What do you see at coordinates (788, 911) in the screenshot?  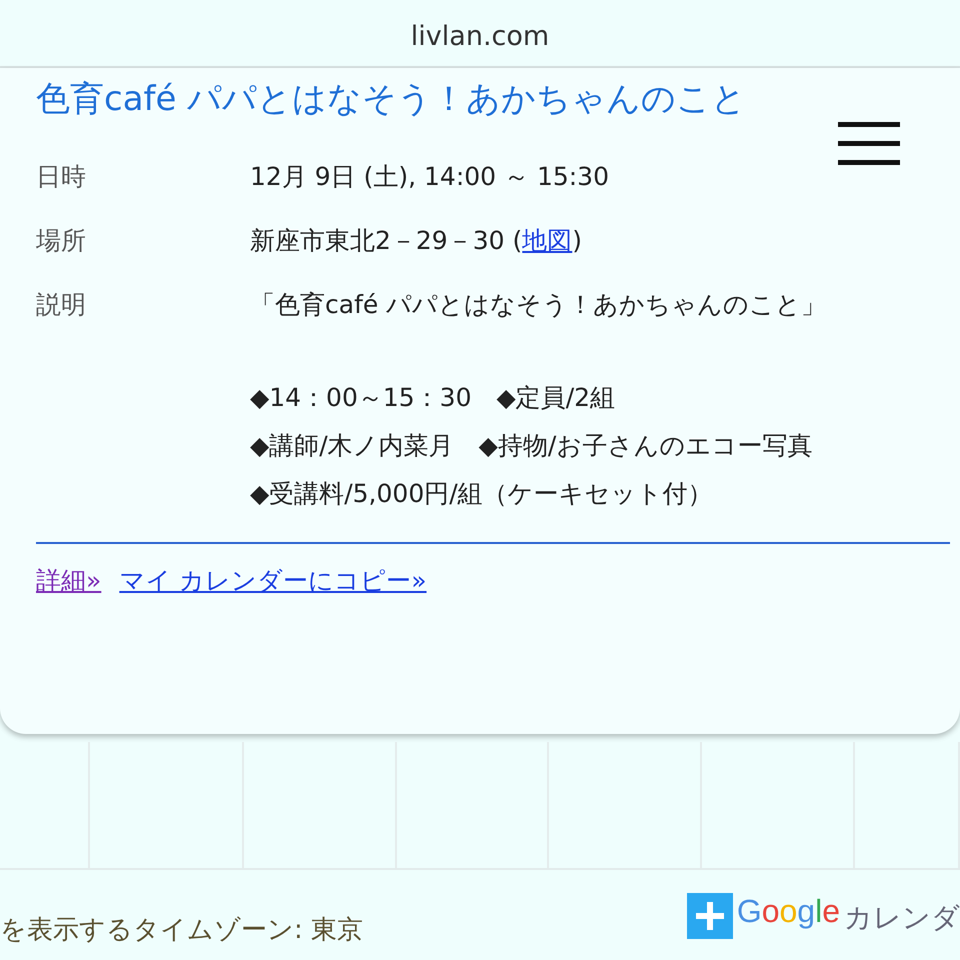 I see `google-wordmark: Google` at bounding box center [788, 911].